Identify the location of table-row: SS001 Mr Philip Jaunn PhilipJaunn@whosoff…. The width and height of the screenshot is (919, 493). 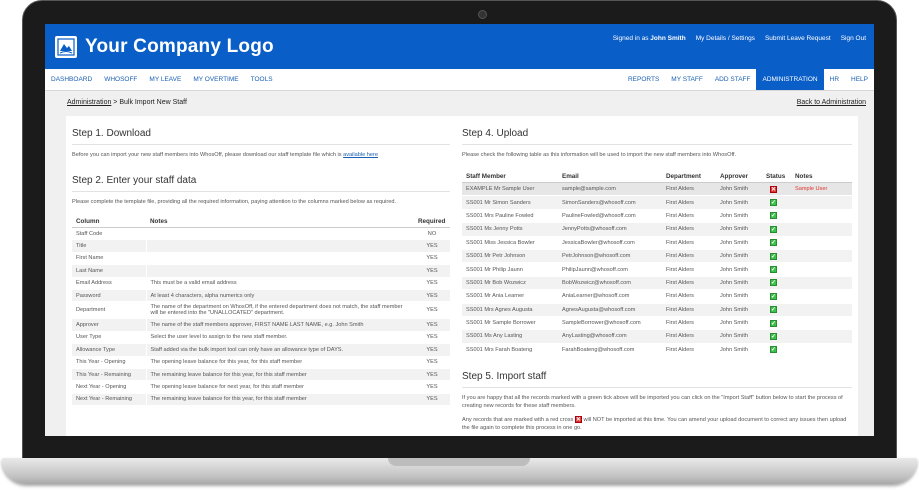
(657, 269).